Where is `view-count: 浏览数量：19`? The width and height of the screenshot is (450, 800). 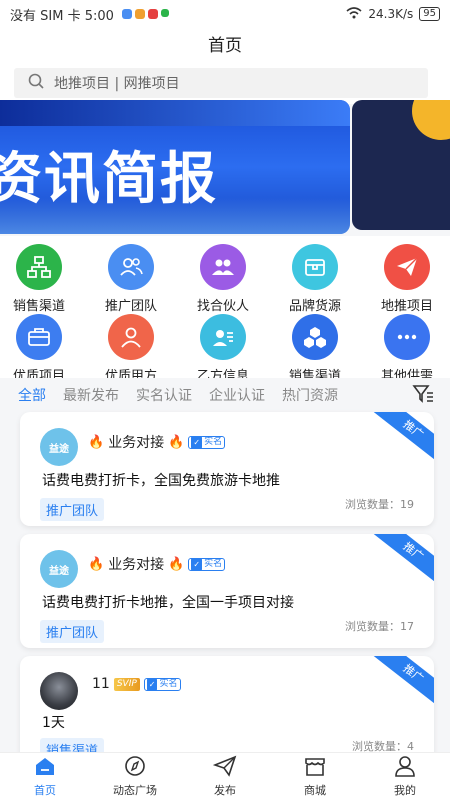
view-count: 浏览数量：19 is located at coordinates (379, 504).